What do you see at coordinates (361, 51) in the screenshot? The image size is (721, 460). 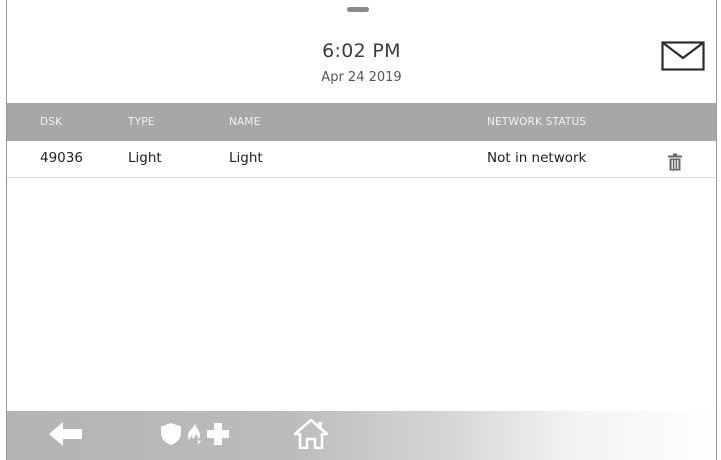 I see `clock-time: 6:02 PM` at bounding box center [361, 51].